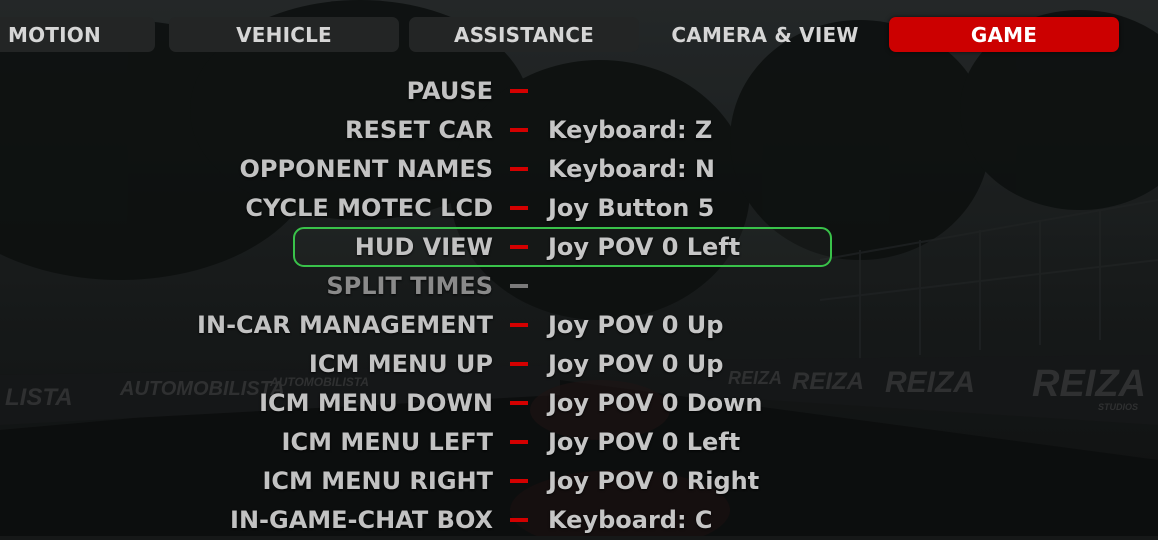 This screenshot has width=1158, height=540. I want to click on binding-action-label: RESET CAR, so click(419, 130).